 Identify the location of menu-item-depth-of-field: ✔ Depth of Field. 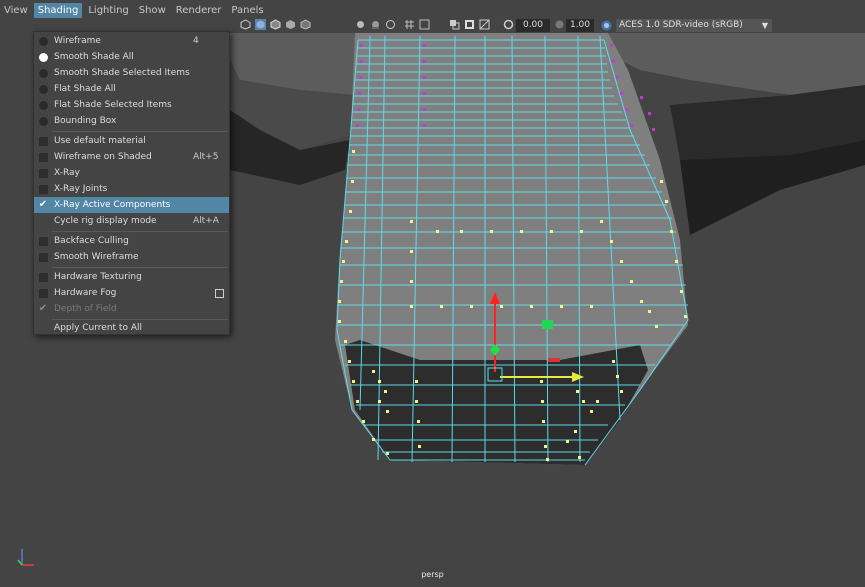
(77, 309).